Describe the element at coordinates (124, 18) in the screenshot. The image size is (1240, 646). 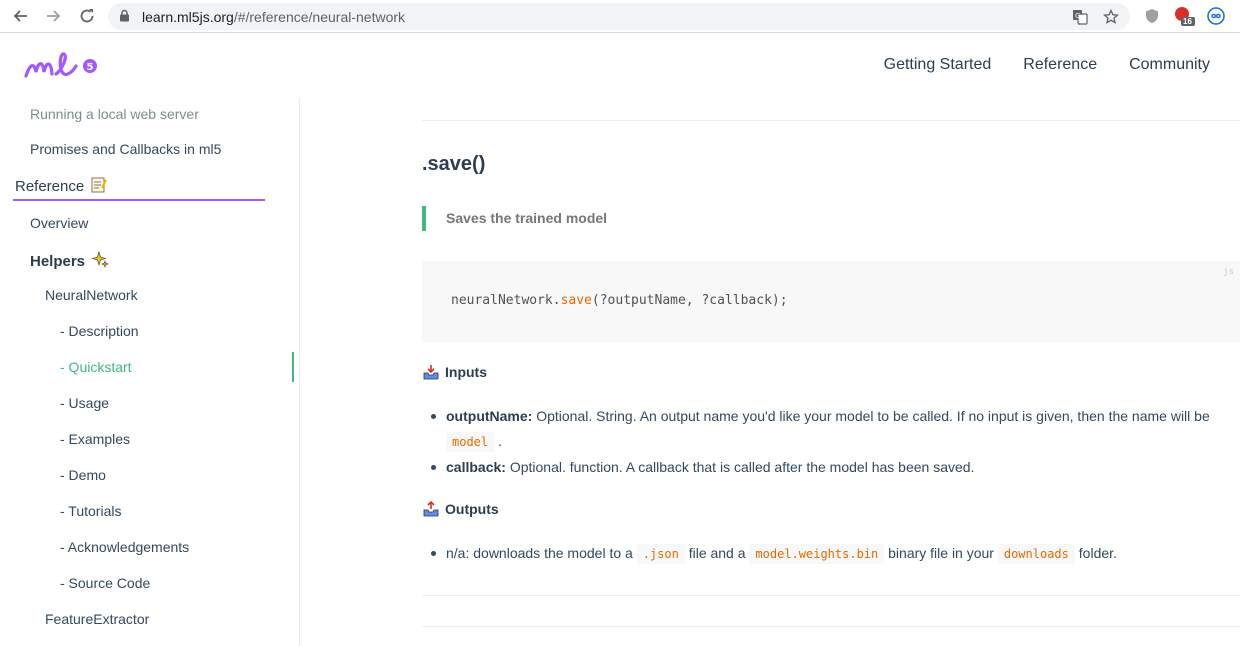
I see `lock-icon` at that location.